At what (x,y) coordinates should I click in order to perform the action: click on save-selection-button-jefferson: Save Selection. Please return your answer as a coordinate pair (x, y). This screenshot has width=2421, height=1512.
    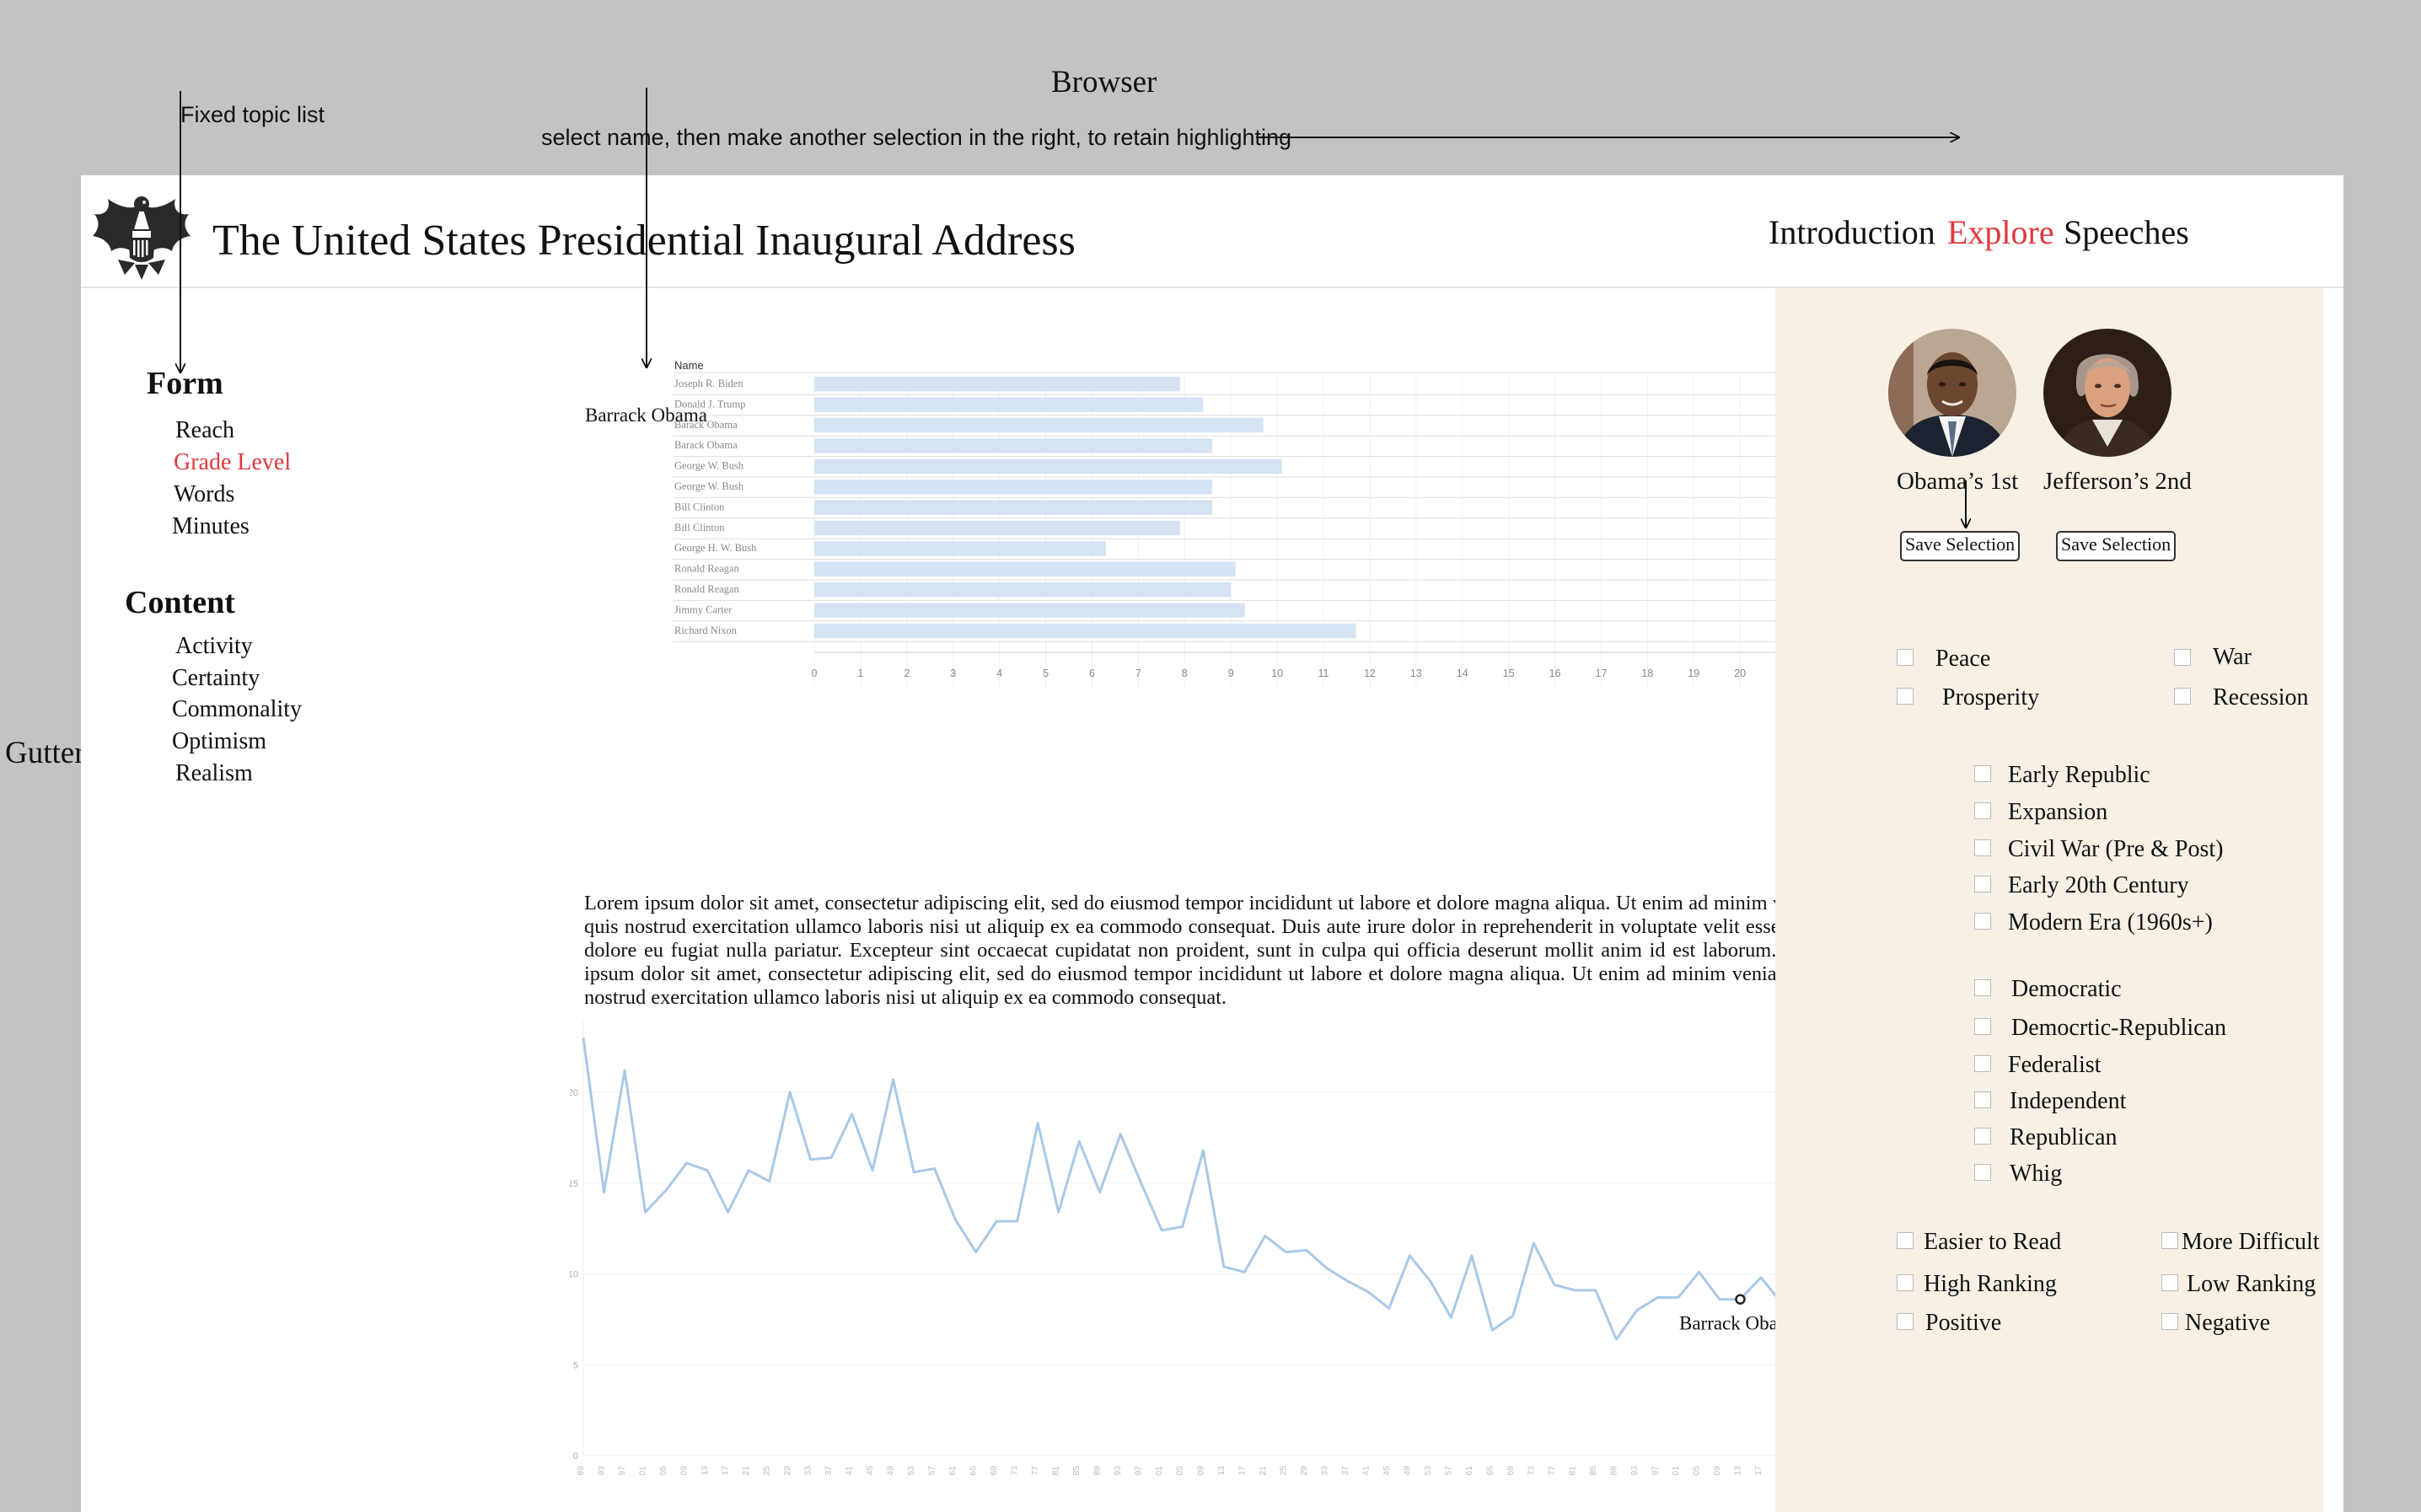
    Looking at the image, I should click on (2116, 546).